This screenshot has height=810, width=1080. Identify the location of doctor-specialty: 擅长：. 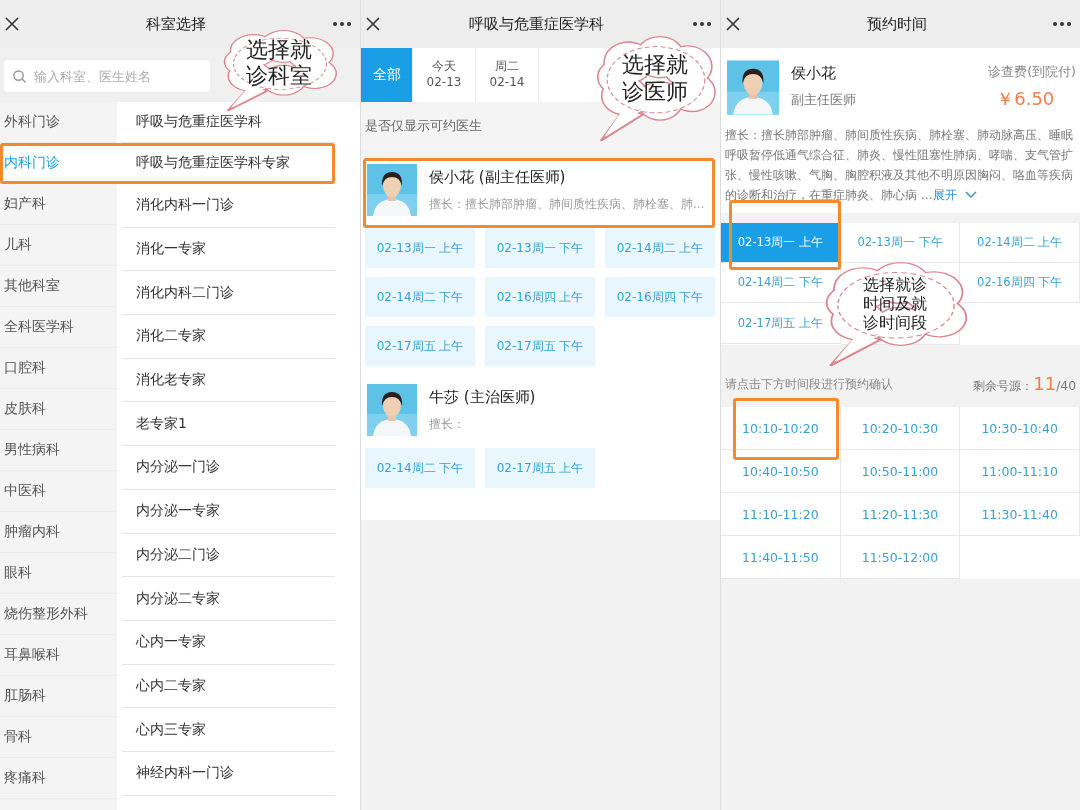
(447, 424).